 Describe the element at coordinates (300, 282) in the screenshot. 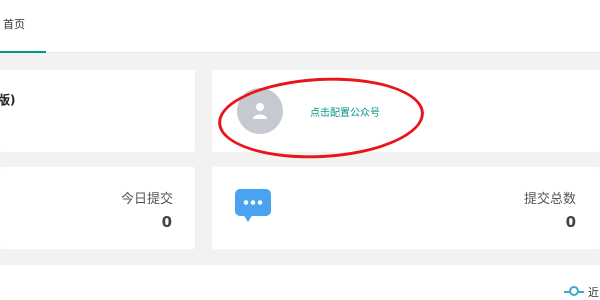

I see `chart-panel: 近` at that location.